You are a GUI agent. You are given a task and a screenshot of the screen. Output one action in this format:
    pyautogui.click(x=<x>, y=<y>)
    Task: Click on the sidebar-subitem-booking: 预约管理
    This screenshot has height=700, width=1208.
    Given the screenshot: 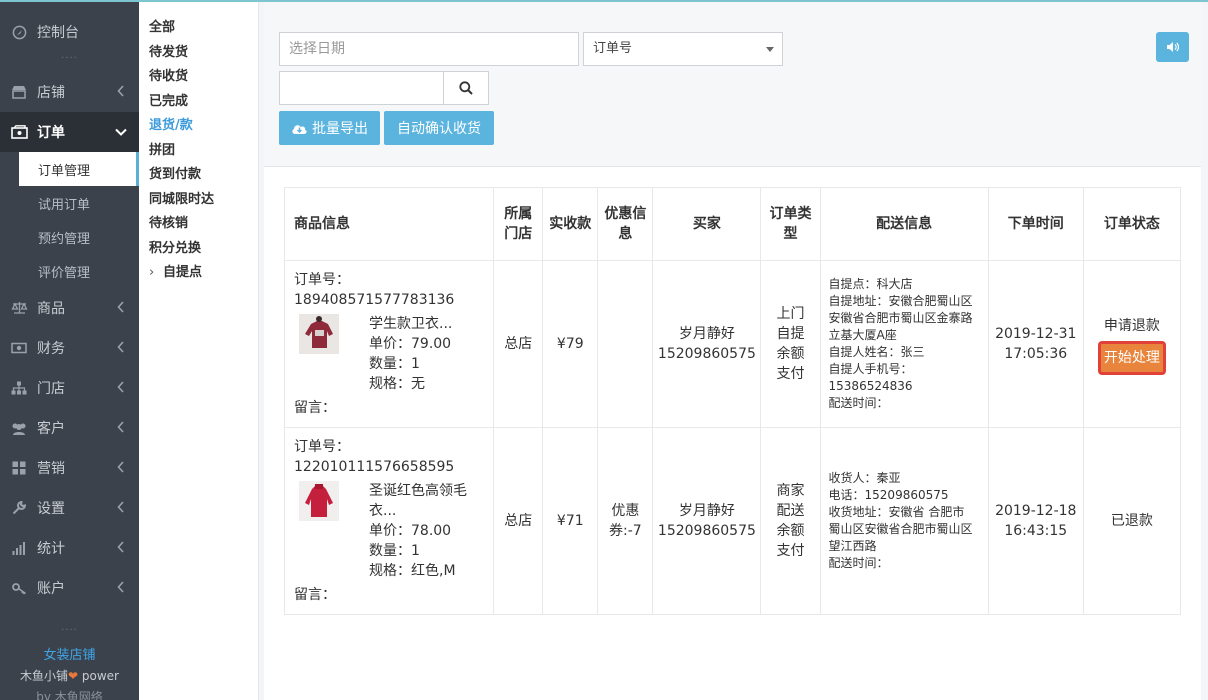 What is the action you would take?
    pyautogui.click(x=79, y=237)
    